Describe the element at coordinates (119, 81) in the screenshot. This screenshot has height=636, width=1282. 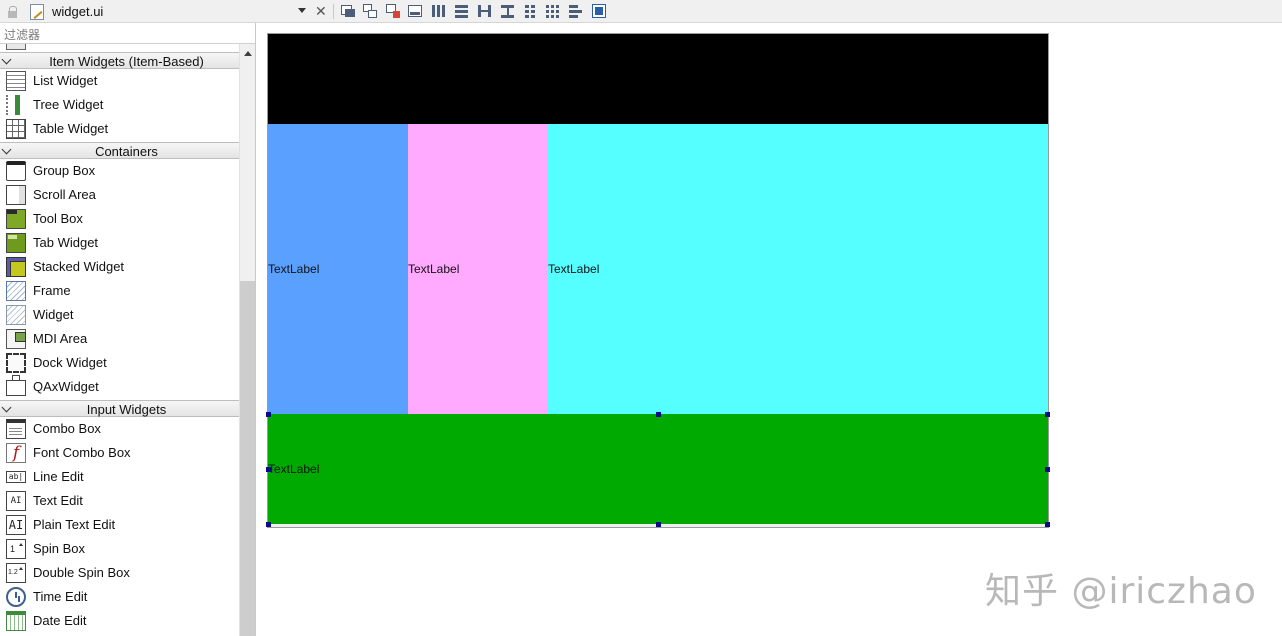
I see `widget-item-list-widget: List Widget` at that location.